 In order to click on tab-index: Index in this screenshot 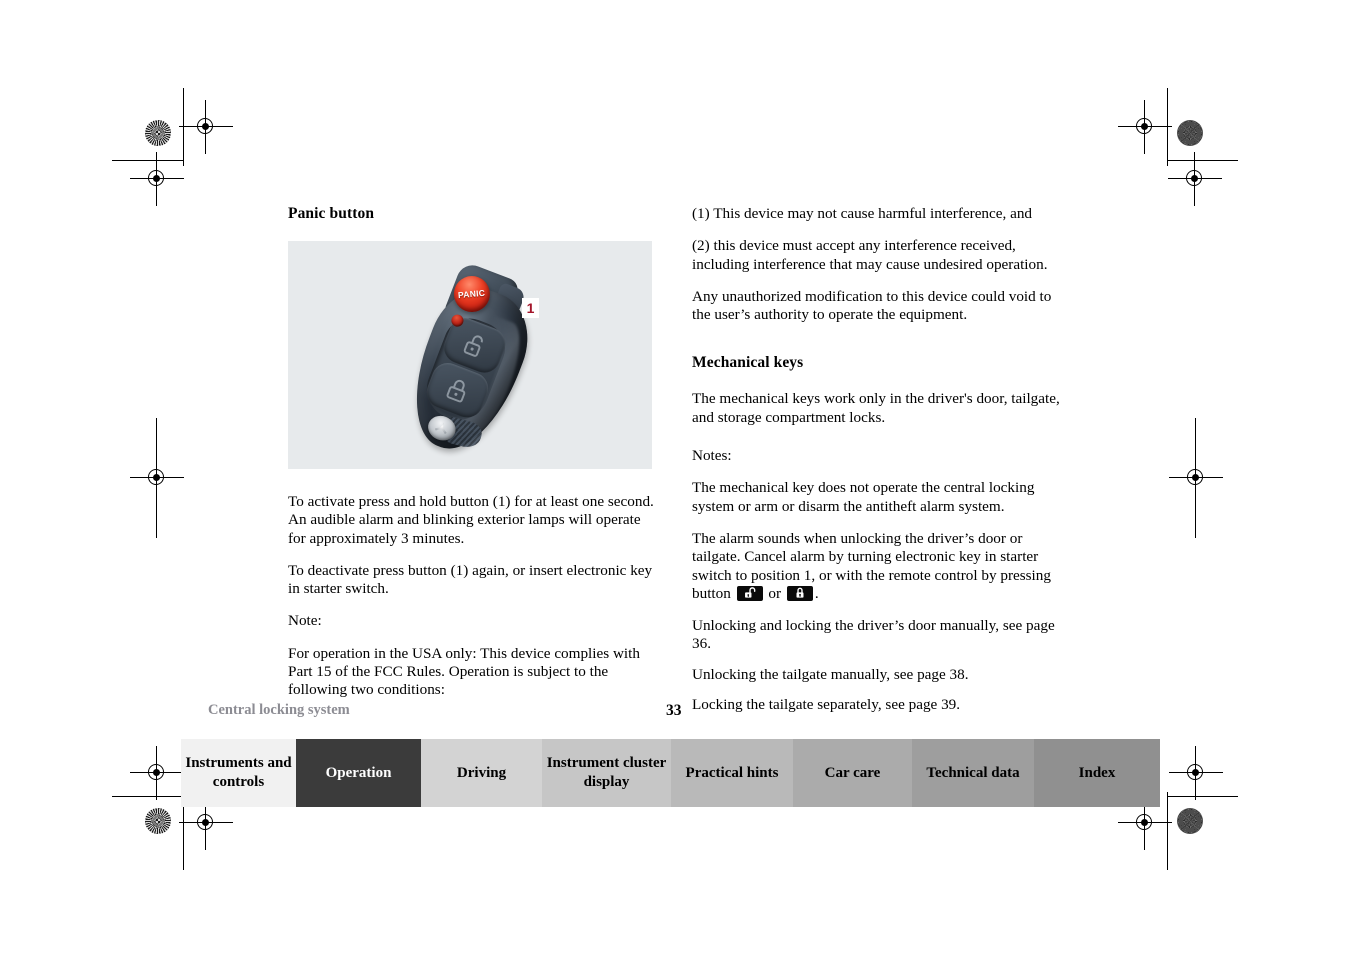, I will do `click(1097, 773)`.